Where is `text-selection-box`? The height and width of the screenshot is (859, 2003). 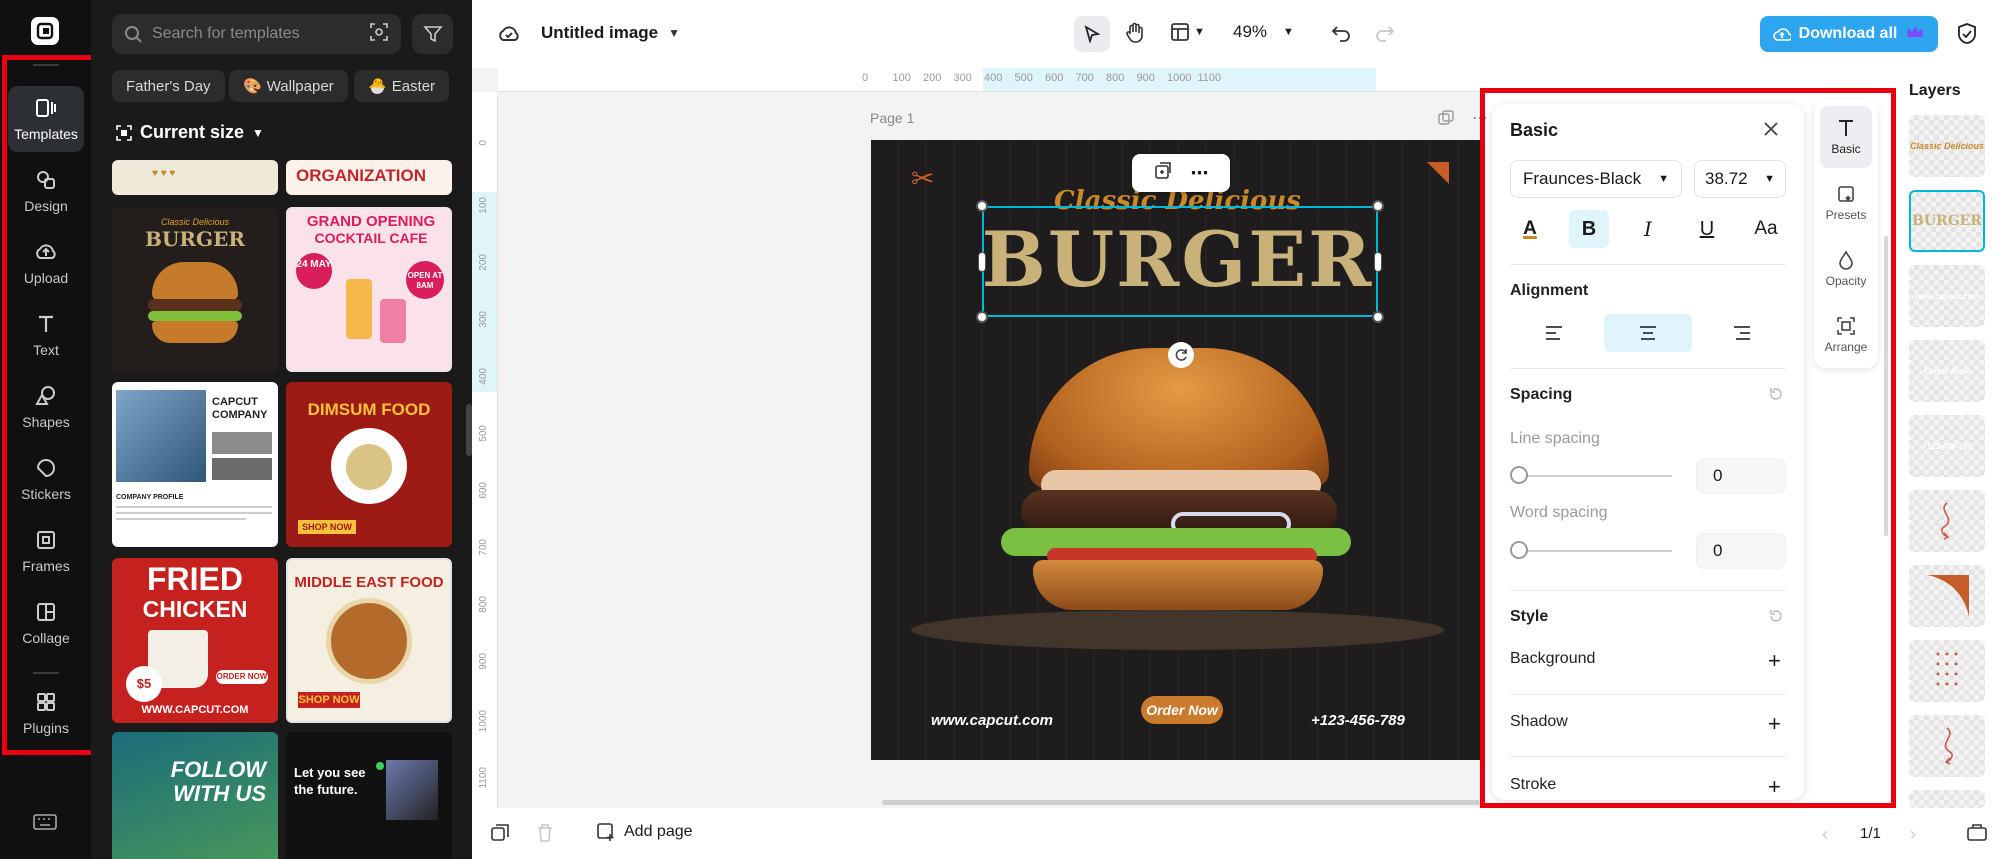 text-selection-box is located at coordinates (1180, 261).